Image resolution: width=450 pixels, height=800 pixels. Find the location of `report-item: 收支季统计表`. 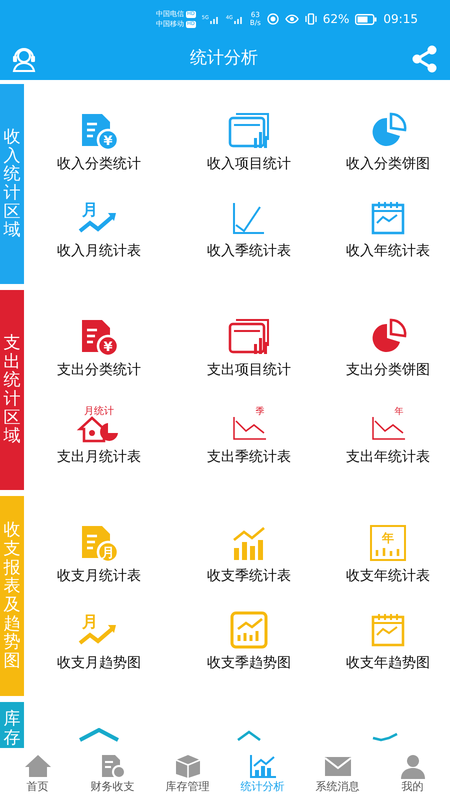

report-item: 收支季统计表 is located at coordinates (249, 554).